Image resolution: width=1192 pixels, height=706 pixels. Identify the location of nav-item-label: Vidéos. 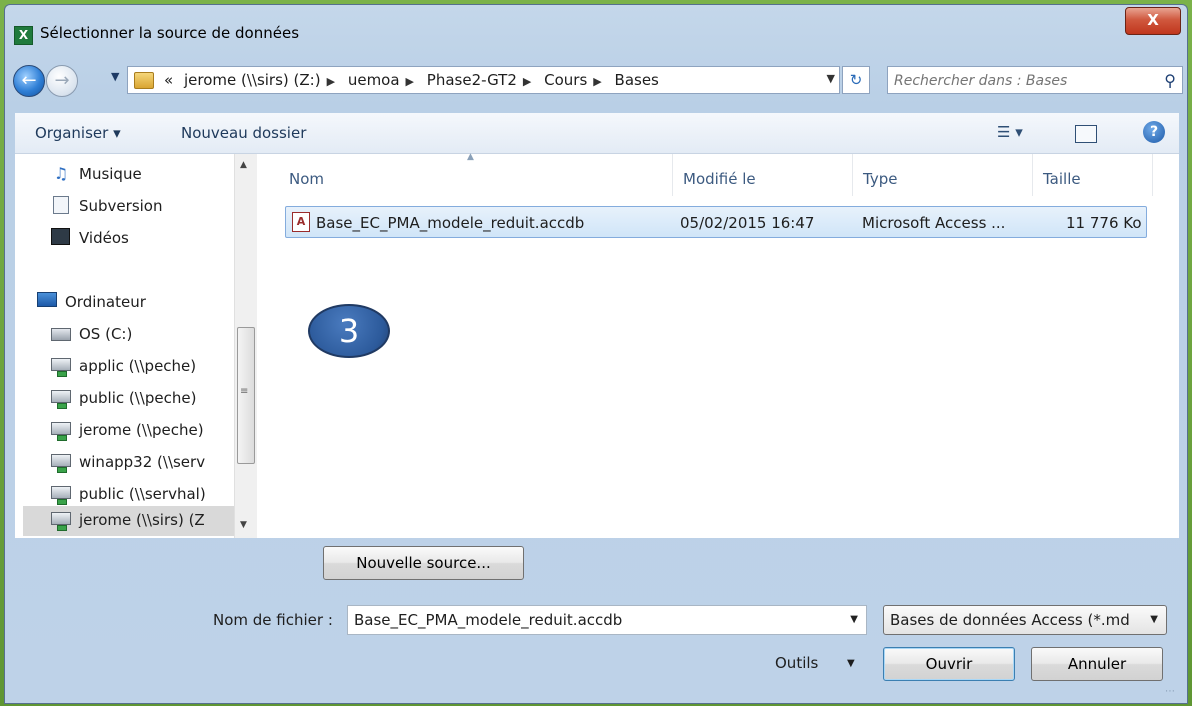
(104, 238).